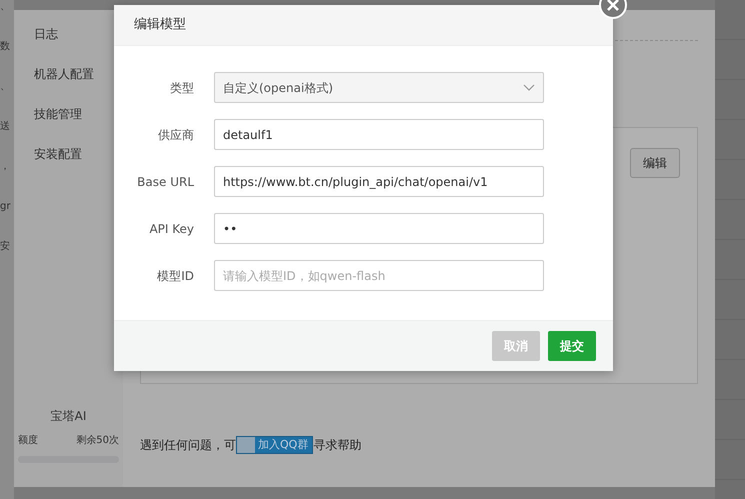 This screenshot has width=745, height=499. What do you see at coordinates (160, 25) in the screenshot?
I see `modal-title: 编辑模型` at bounding box center [160, 25].